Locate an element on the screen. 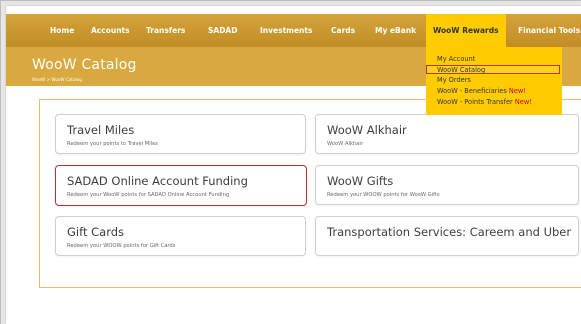 The height and width of the screenshot is (324, 581). card-description: Redeem your points to Travel Miles is located at coordinates (113, 144).